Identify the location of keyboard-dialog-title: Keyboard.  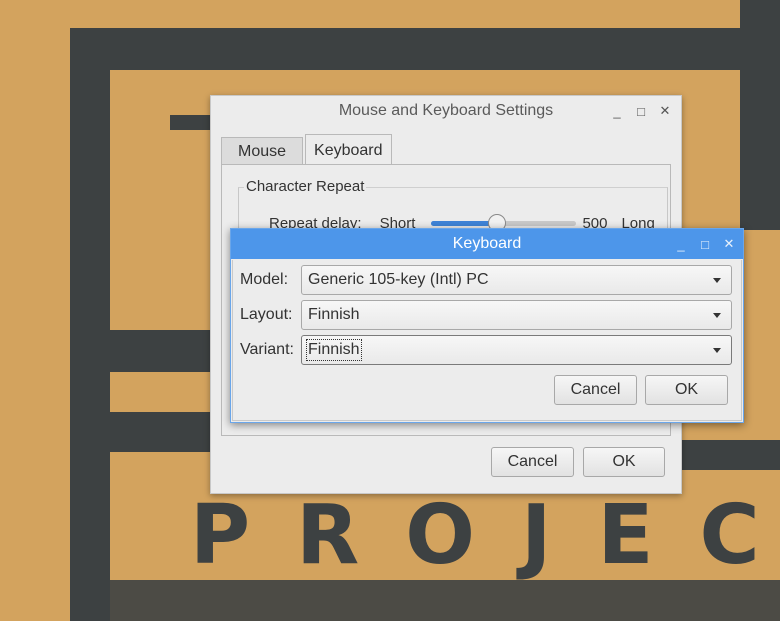
(487, 243).